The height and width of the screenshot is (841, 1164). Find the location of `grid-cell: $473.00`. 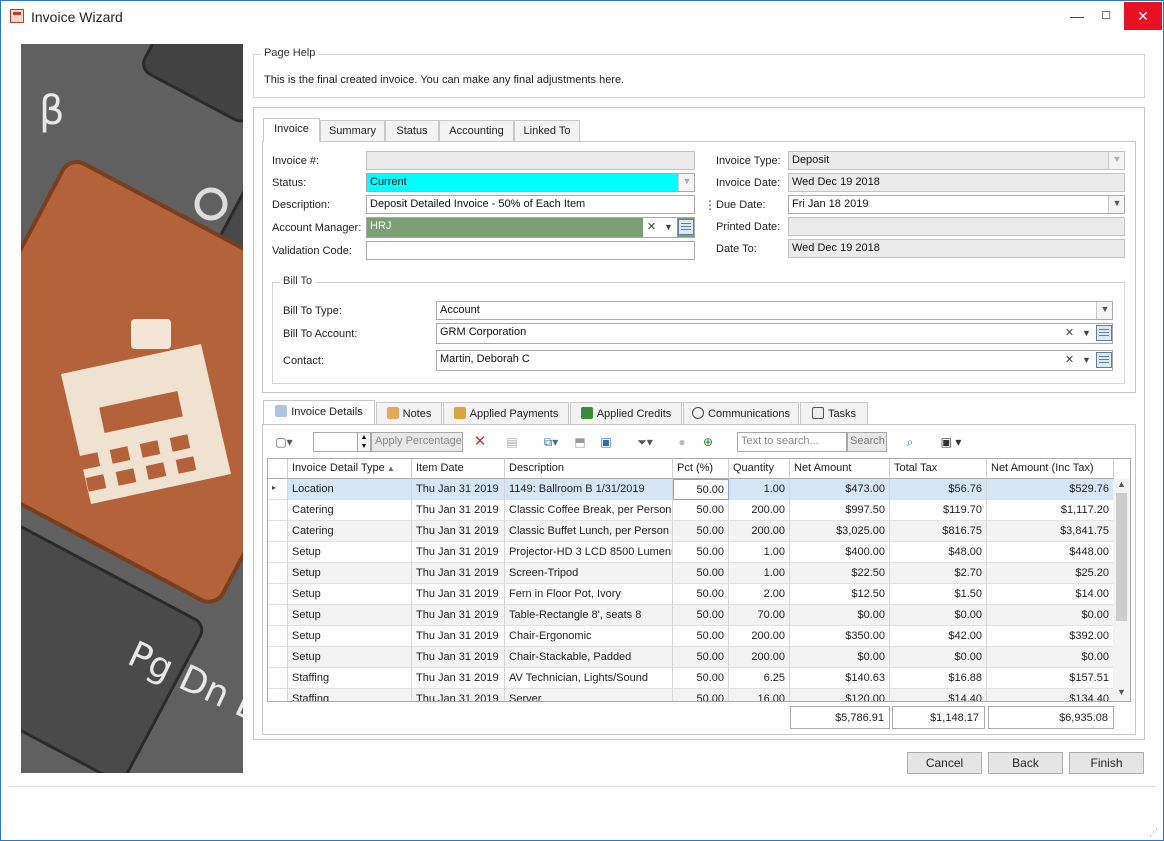

grid-cell: $473.00 is located at coordinates (840, 489).